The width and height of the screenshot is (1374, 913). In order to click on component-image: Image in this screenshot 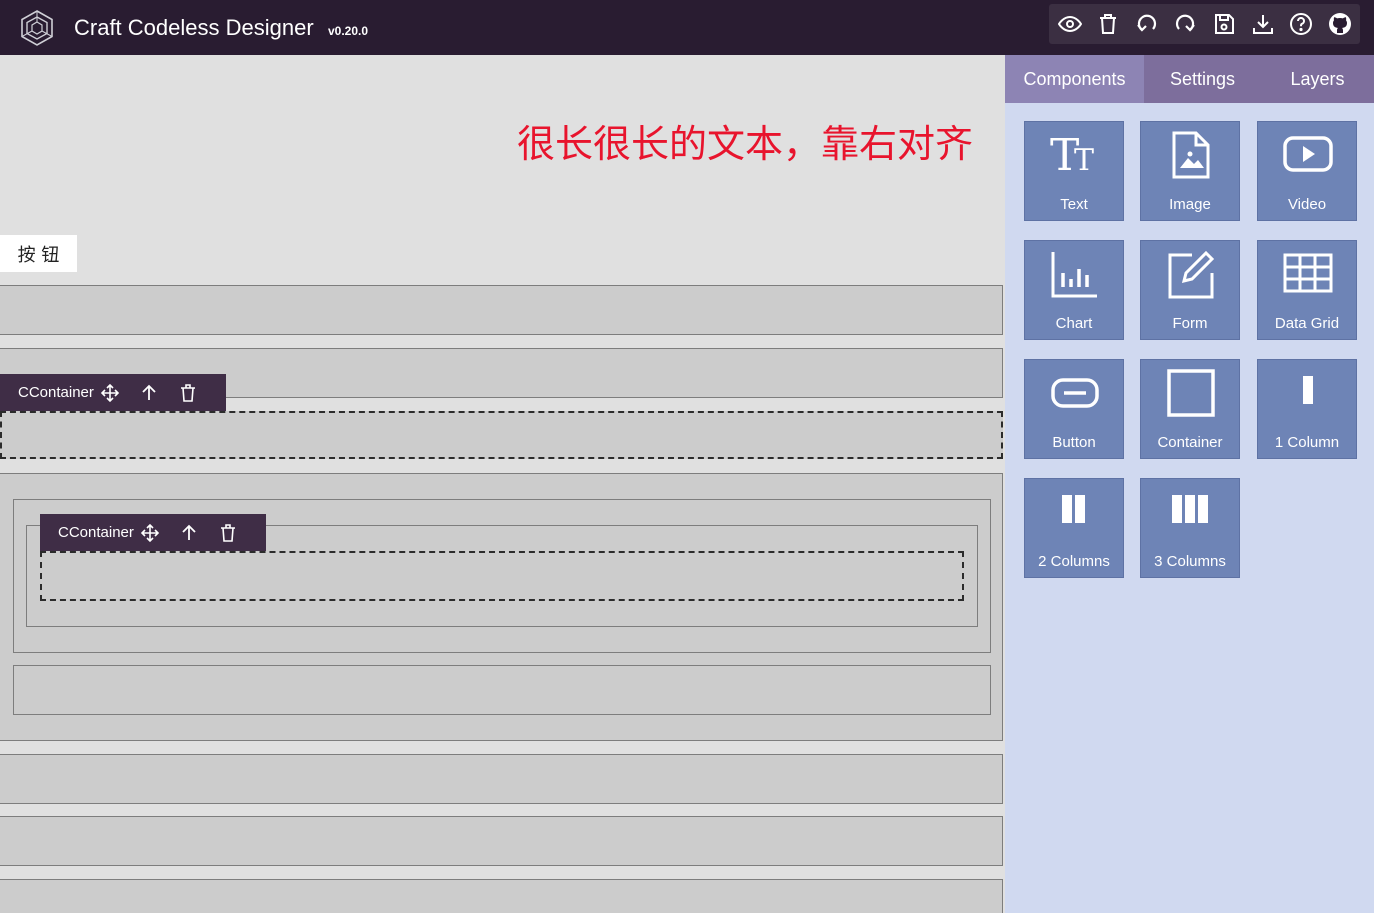, I will do `click(1190, 171)`.